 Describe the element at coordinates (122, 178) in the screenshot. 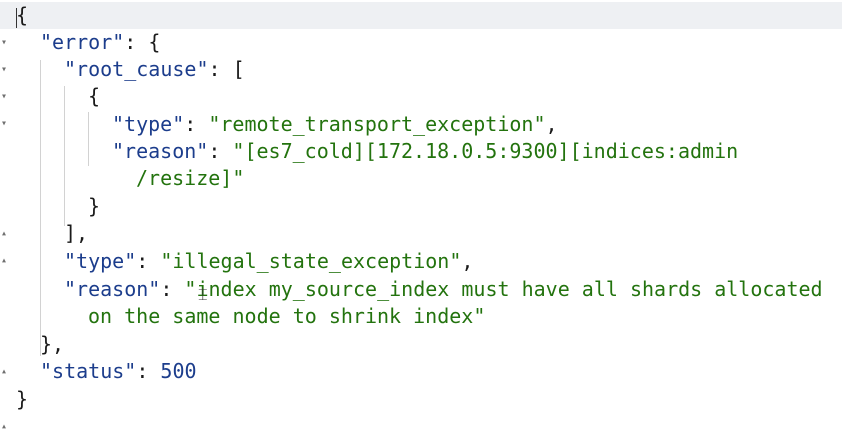

I see `code-line: /resize]"` at that location.